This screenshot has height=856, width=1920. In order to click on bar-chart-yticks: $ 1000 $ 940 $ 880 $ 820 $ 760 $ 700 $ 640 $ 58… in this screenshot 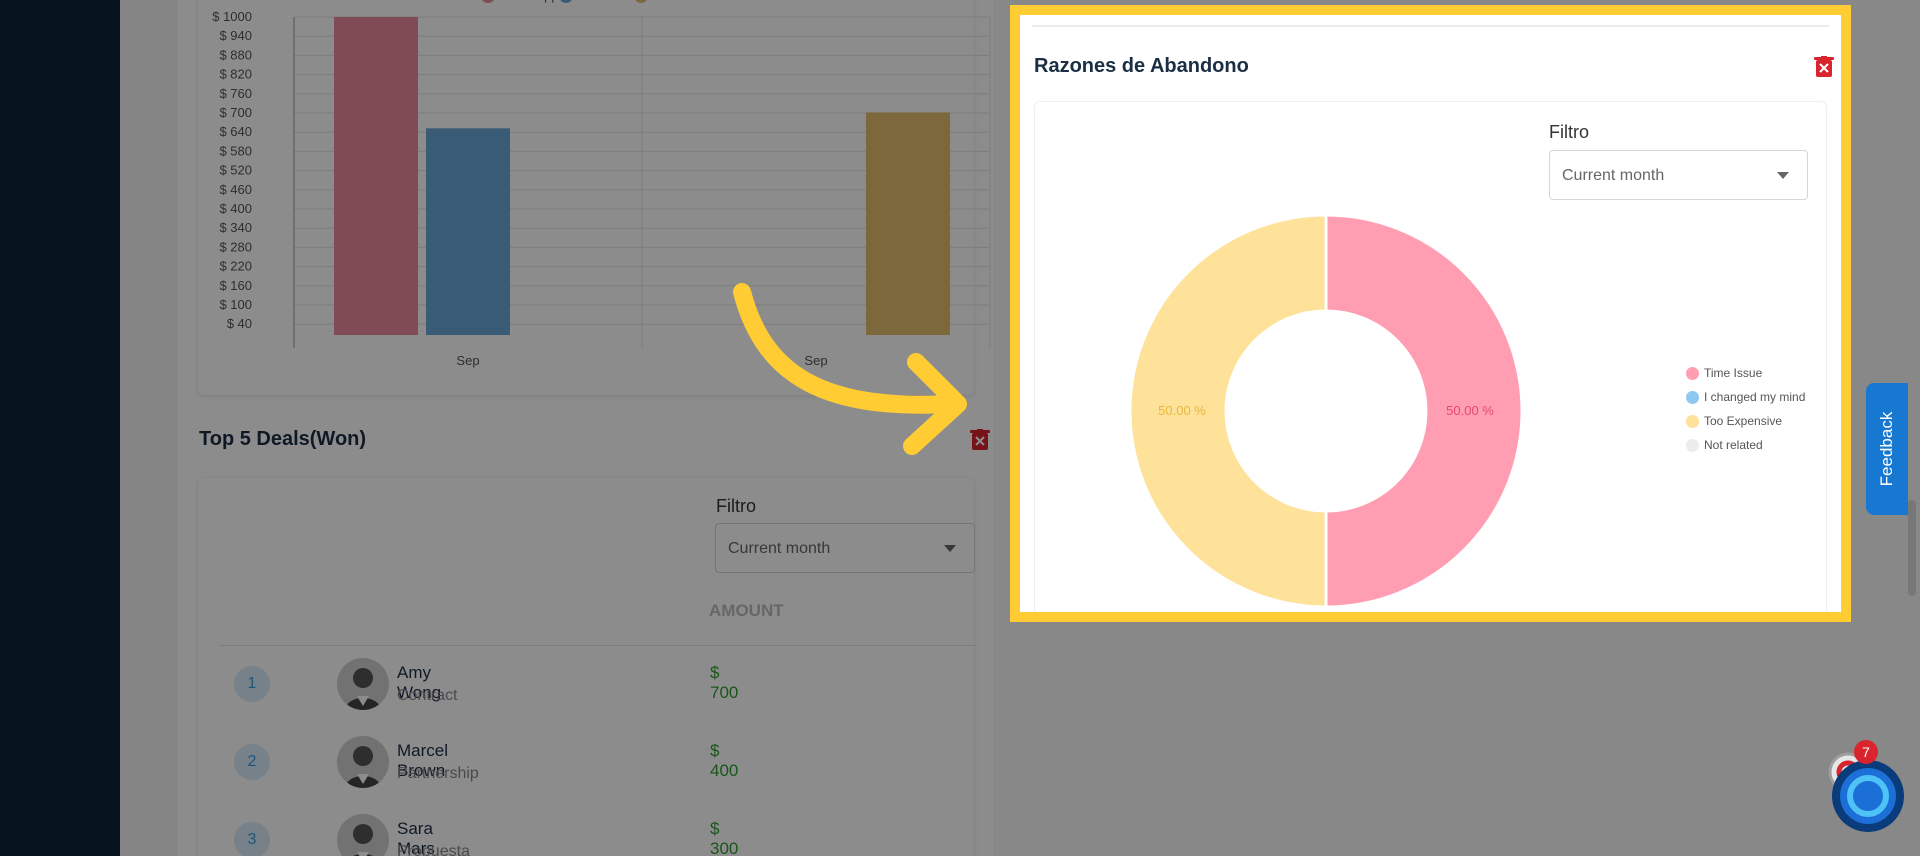, I will do `click(232, 170)`.